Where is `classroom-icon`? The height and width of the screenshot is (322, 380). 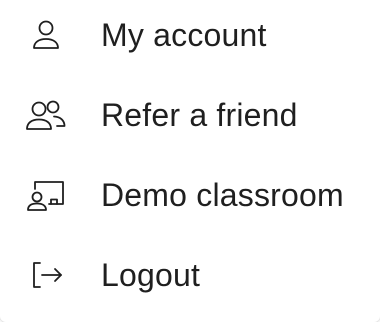
classroom-icon is located at coordinates (46, 195).